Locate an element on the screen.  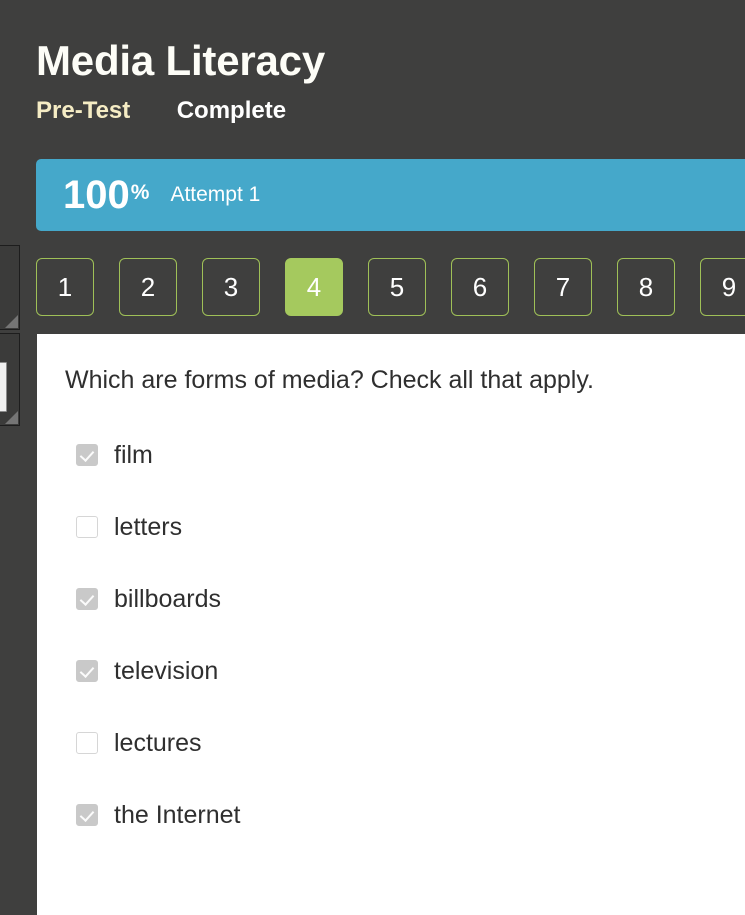
page-title: Media Literacy is located at coordinates (180, 60).